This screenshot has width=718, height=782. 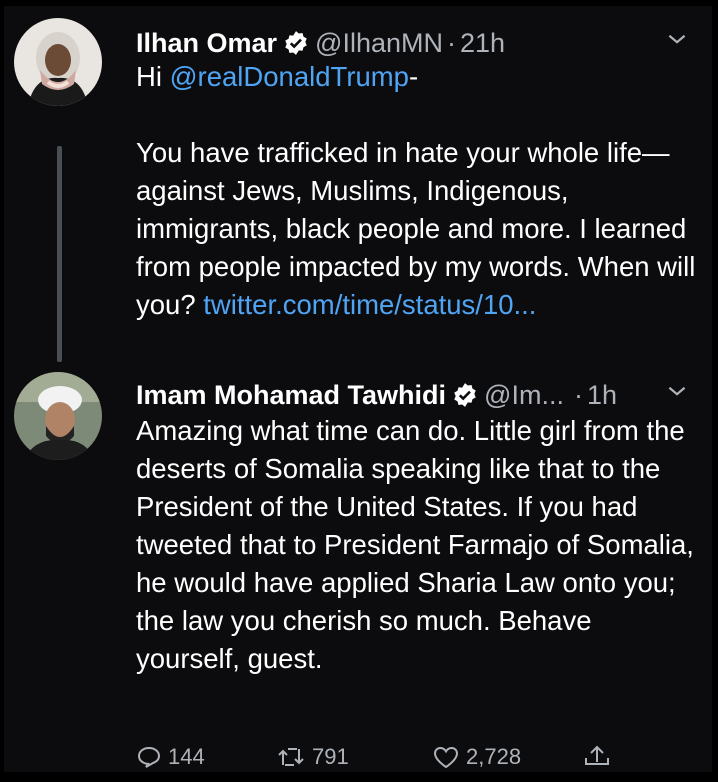 I want to click on timestamp: 21h, so click(x=482, y=43).